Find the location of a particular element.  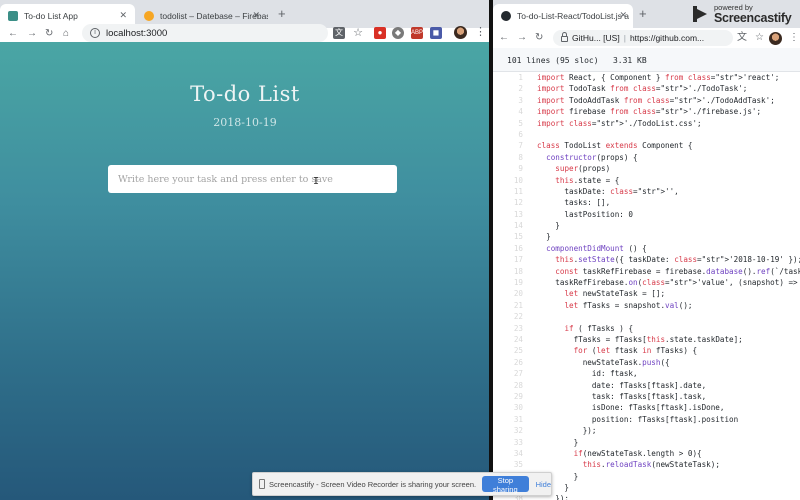

code-line: 11 taskDate: class="str">'', is located at coordinates (646, 191).